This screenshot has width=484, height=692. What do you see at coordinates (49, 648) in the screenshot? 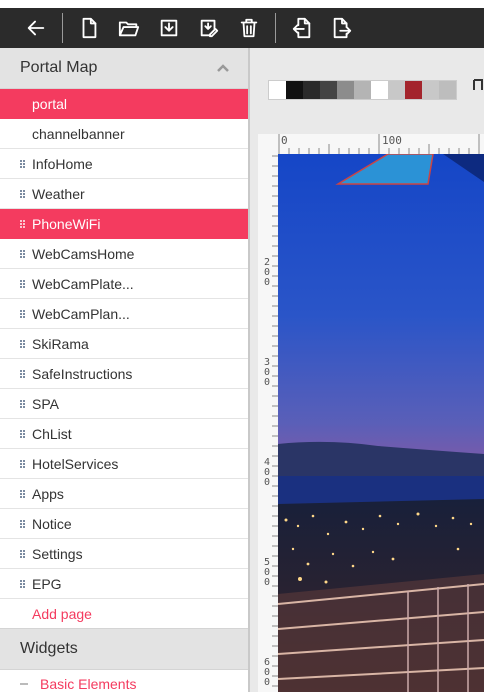
I see `widgets-title: Widgets` at bounding box center [49, 648].